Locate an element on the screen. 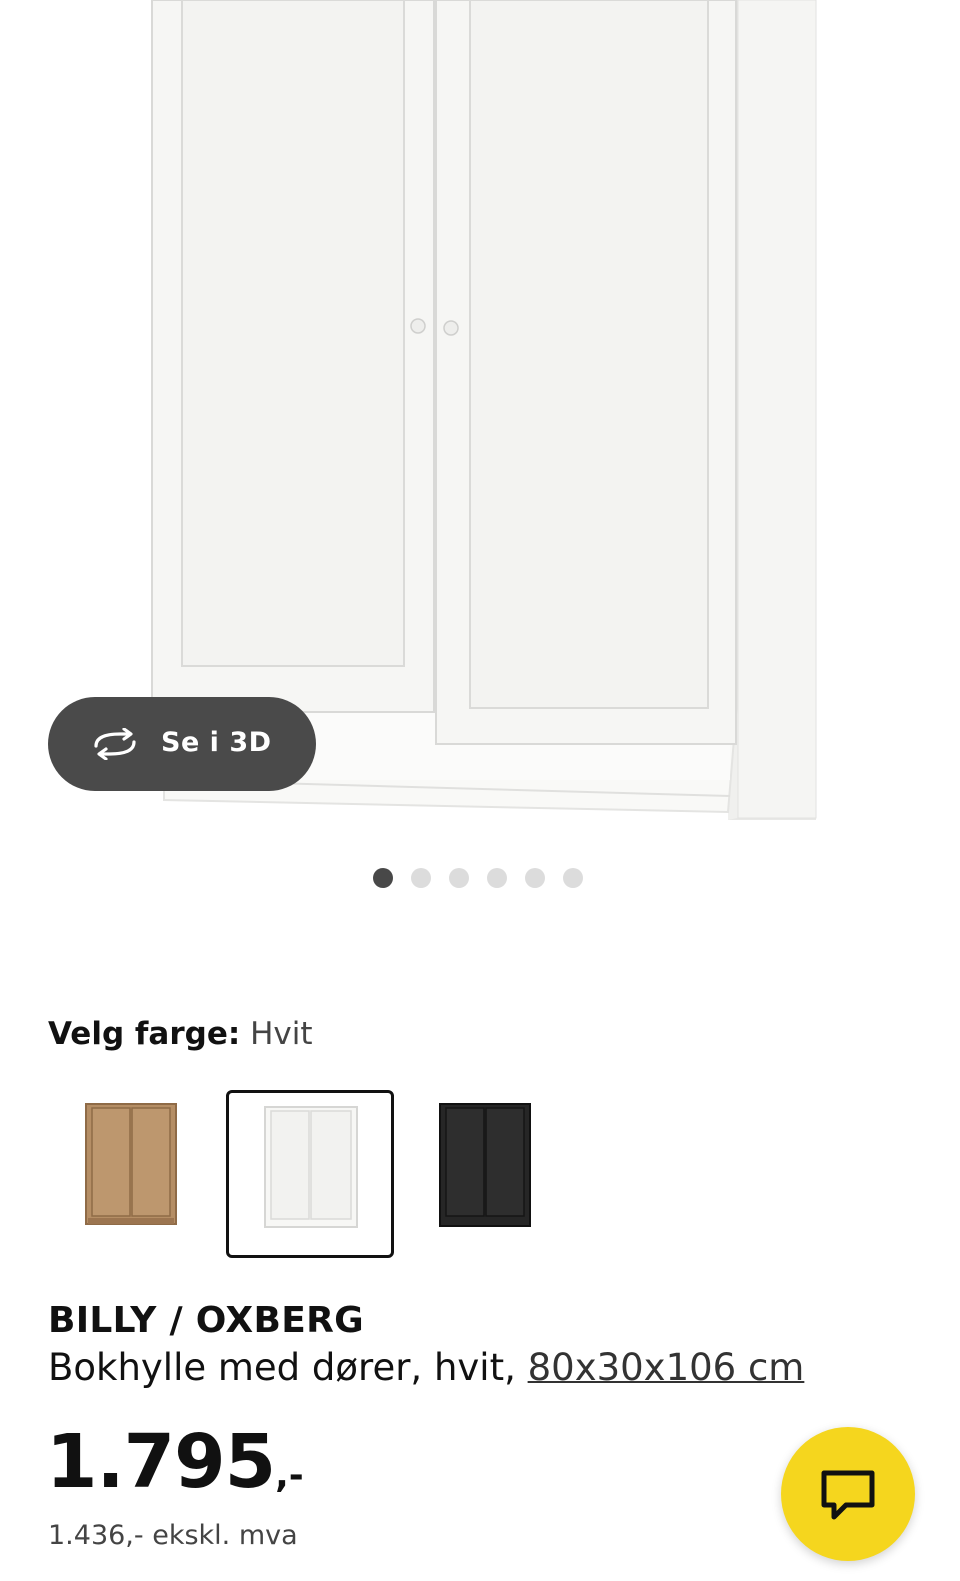 The width and height of the screenshot is (960, 1581). product-price: 1.795,- is located at coordinates (175, 1462).